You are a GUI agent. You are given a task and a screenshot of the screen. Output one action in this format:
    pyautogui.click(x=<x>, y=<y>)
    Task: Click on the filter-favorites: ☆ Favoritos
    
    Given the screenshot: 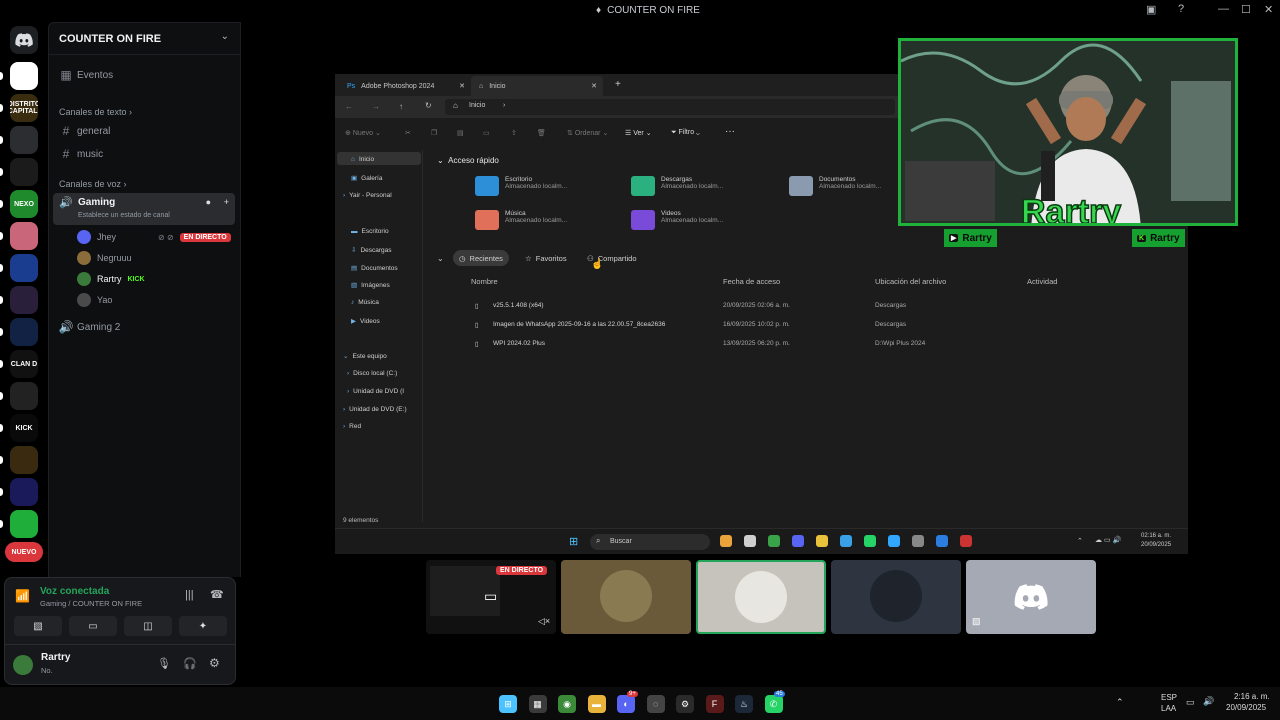 What is the action you would take?
    pyautogui.click(x=546, y=258)
    